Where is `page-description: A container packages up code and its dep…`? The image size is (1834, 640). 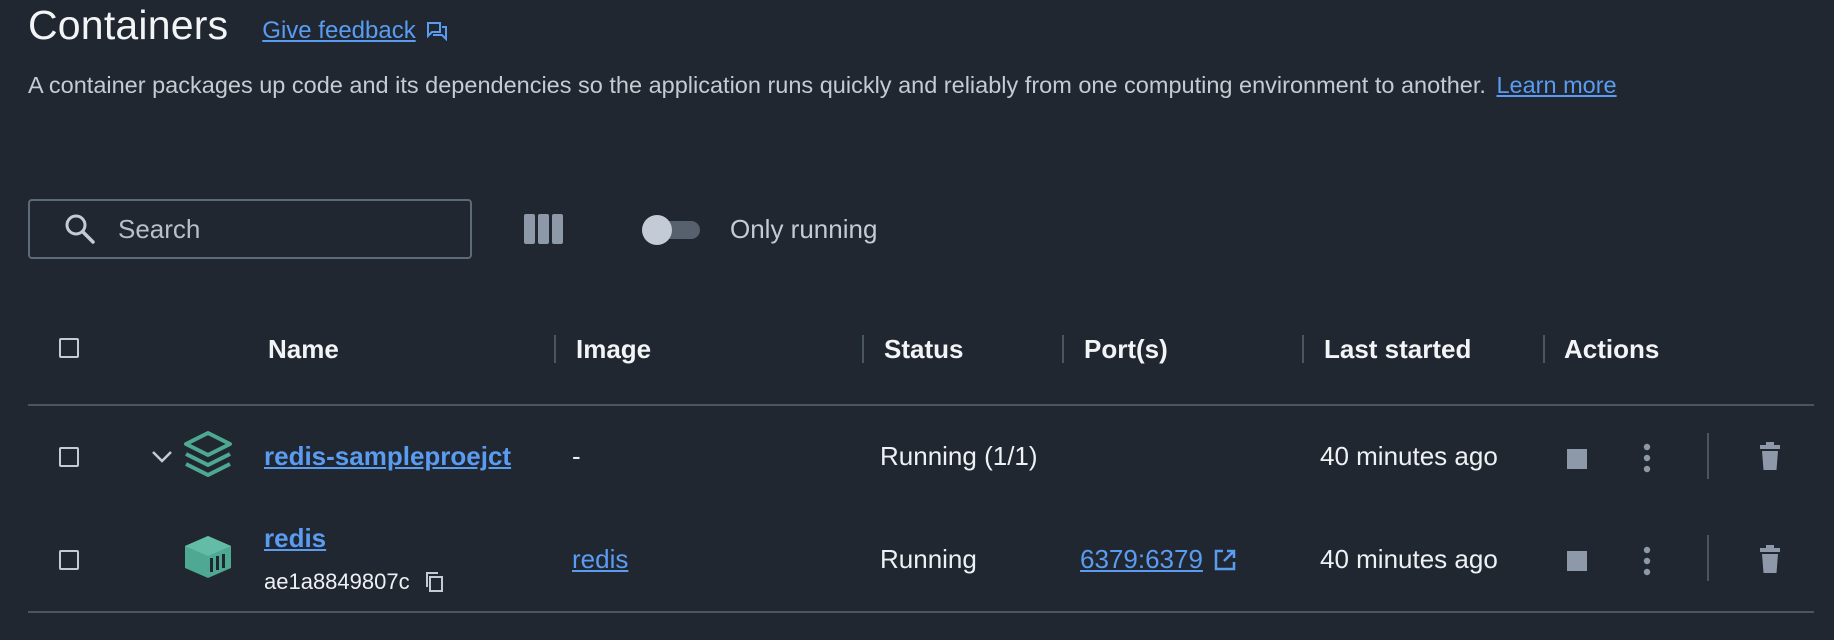 page-description: A container packages up code and its dep… is located at coordinates (822, 85).